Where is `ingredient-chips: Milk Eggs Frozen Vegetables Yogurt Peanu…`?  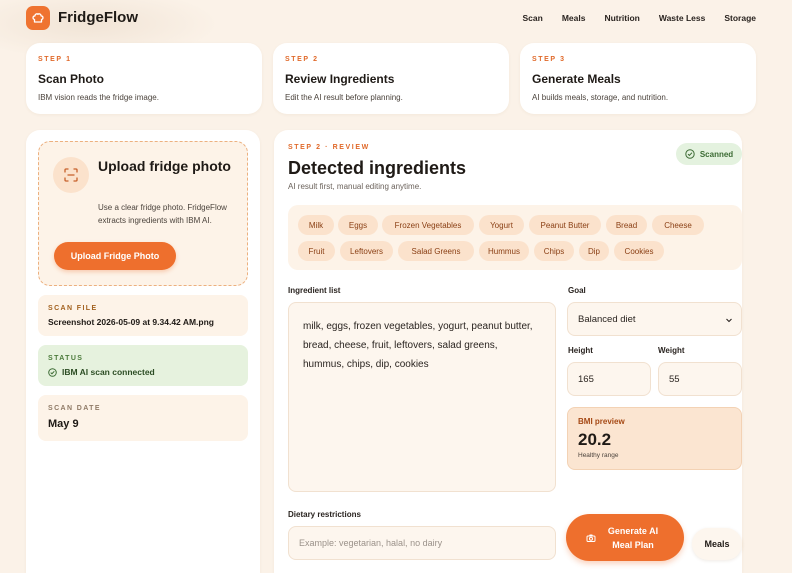
ingredient-chips: Milk Eggs Frozen Vegetables Yogurt Peanu… is located at coordinates (515, 237).